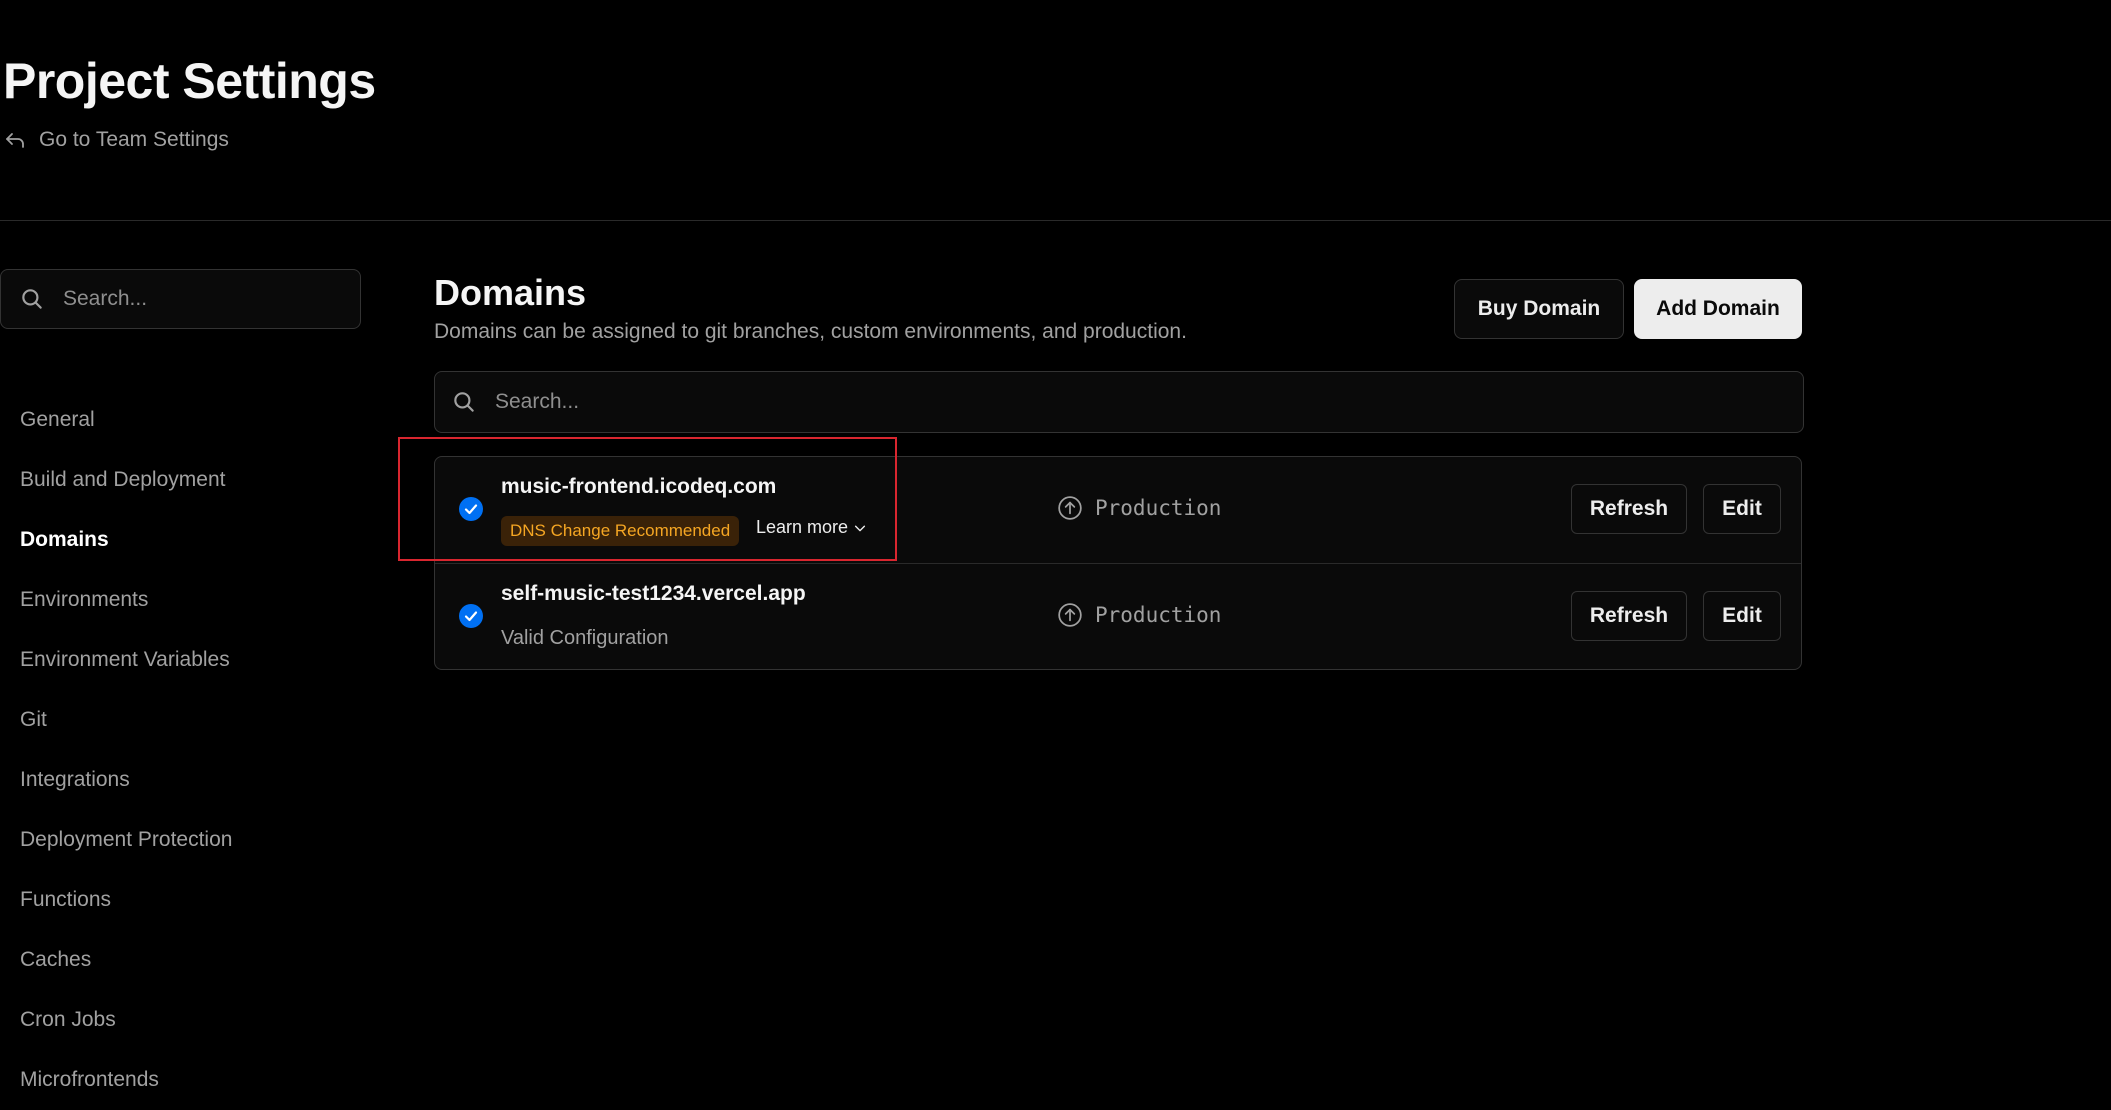 This screenshot has height=1110, width=2111. Describe the element at coordinates (1539, 309) in the screenshot. I see `buy-domain-button: Buy Domain` at that location.